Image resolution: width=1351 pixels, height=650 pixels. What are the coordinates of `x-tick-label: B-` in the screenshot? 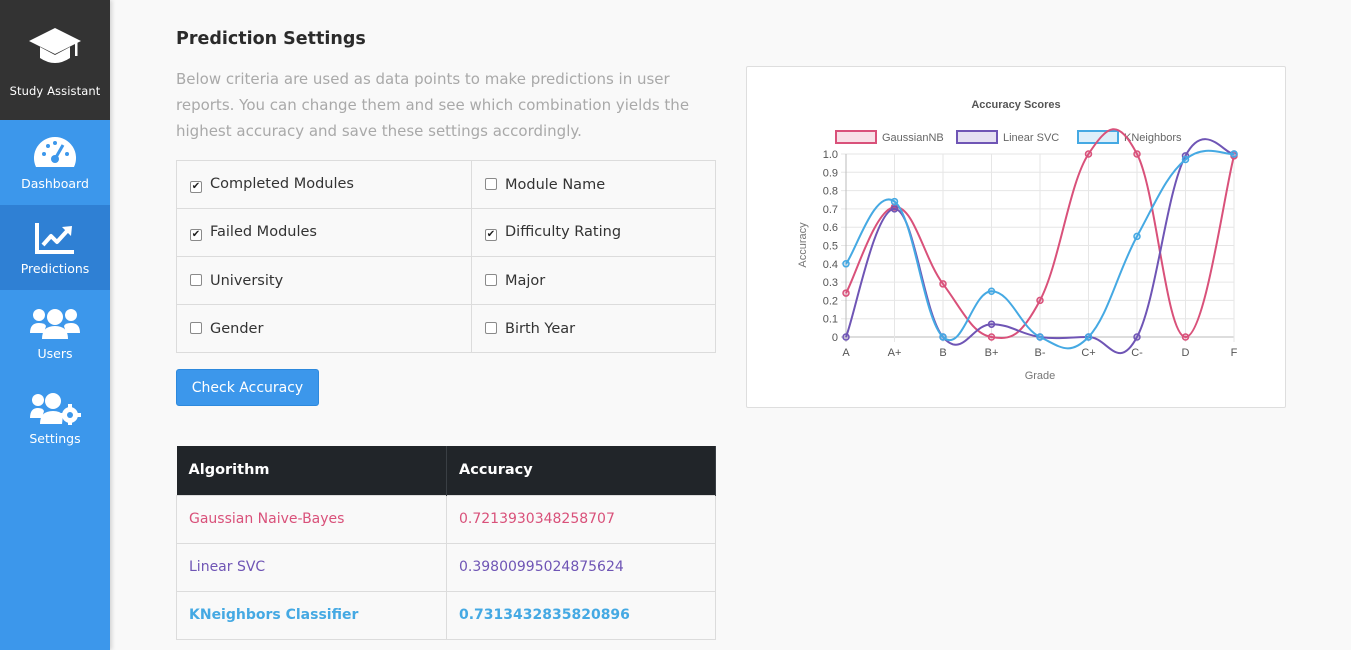 It's located at (1040, 353).